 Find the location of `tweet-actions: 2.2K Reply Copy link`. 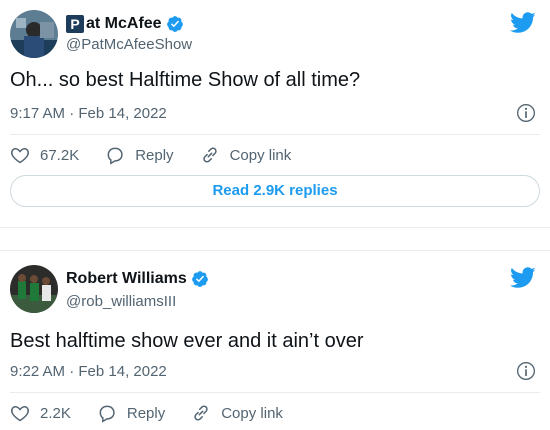

tweet-actions: 2.2K Reply Copy link is located at coordinates (159, 413).